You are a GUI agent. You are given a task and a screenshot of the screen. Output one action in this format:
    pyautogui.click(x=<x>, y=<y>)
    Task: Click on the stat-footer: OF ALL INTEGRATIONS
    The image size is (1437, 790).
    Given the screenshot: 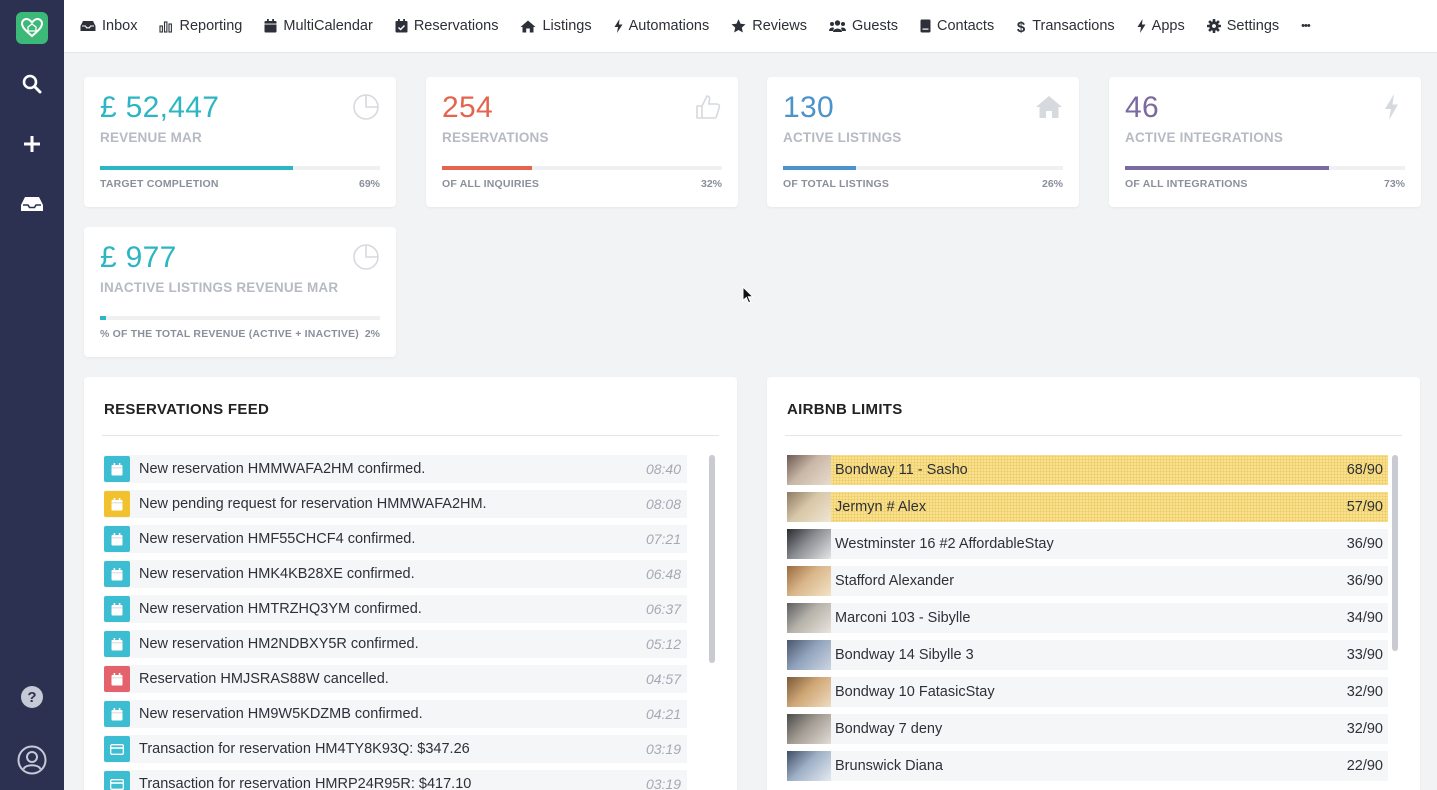 What is the action you would take?
    pyautogui.click(x=1186, y=184)
    